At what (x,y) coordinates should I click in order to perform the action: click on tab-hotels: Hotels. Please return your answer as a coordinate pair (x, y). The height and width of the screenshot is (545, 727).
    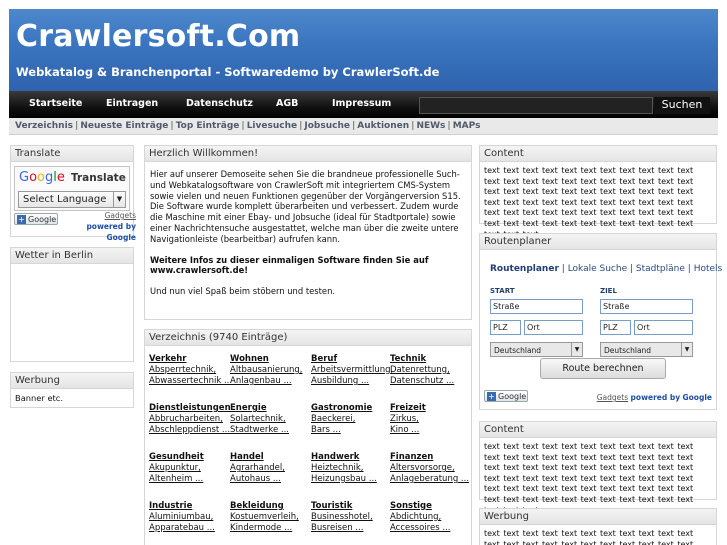
    Looking at the image, I should click on (708, 269).